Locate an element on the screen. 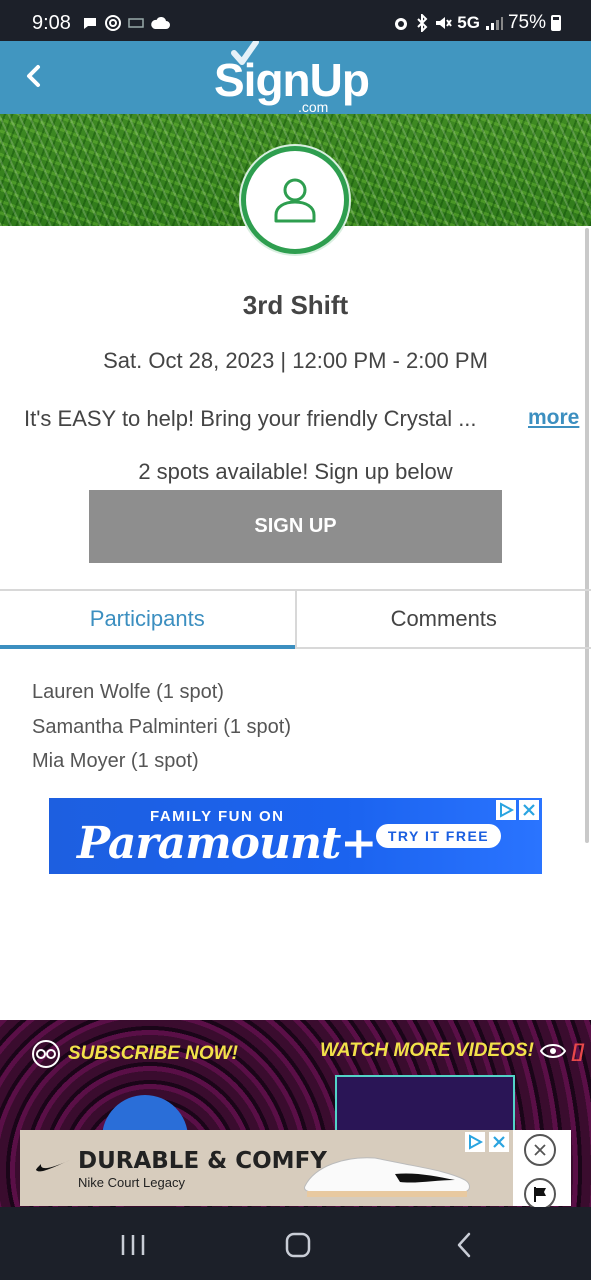 This screenshot has width=591, height=1280. nike-logo-icon is located at coordinates (53, 1166).